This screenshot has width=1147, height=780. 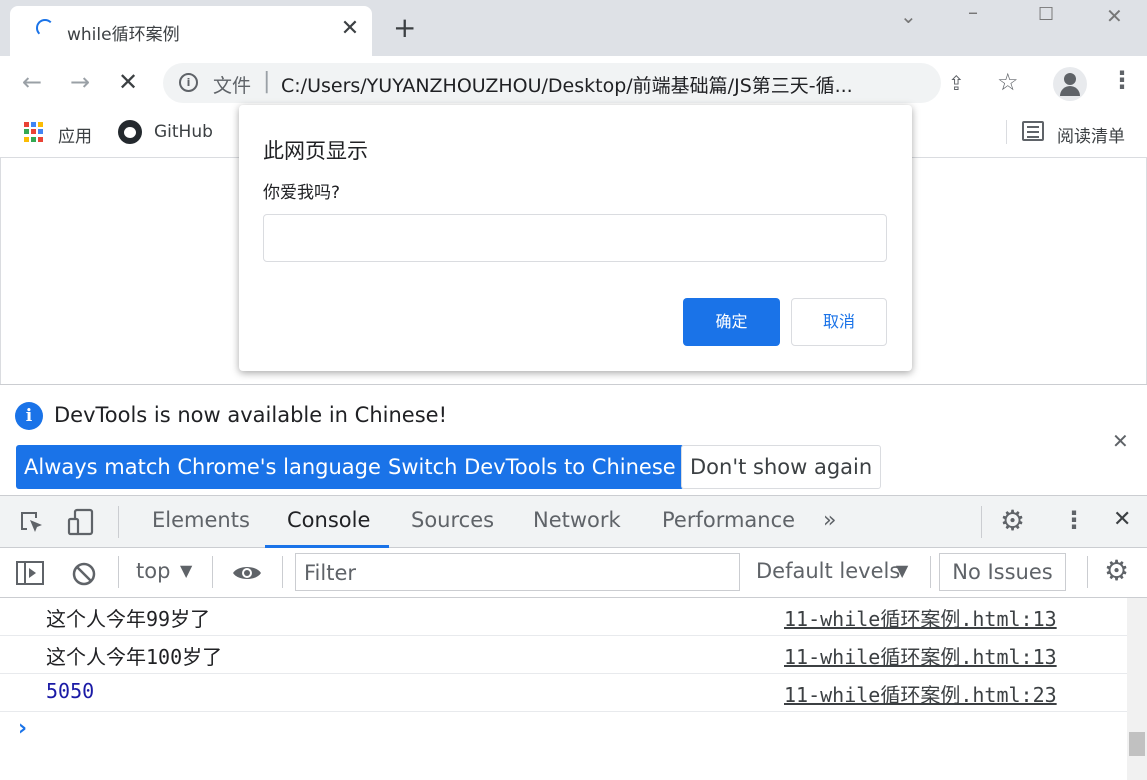 I want to click on share-icon: ⇪, so click(x=956, y=83).